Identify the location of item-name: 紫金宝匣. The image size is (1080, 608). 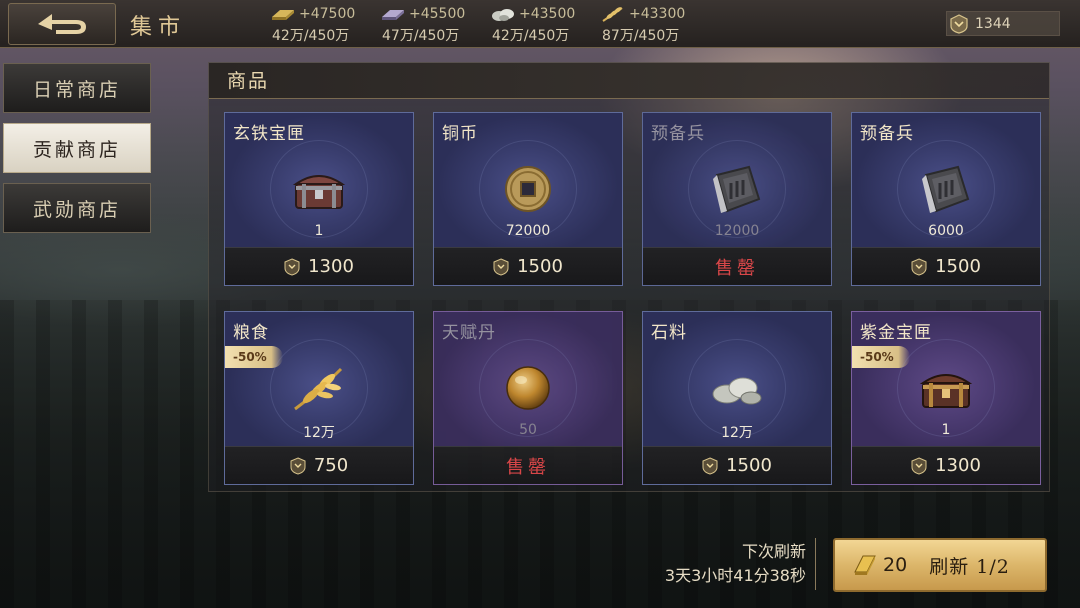
(896, 333).